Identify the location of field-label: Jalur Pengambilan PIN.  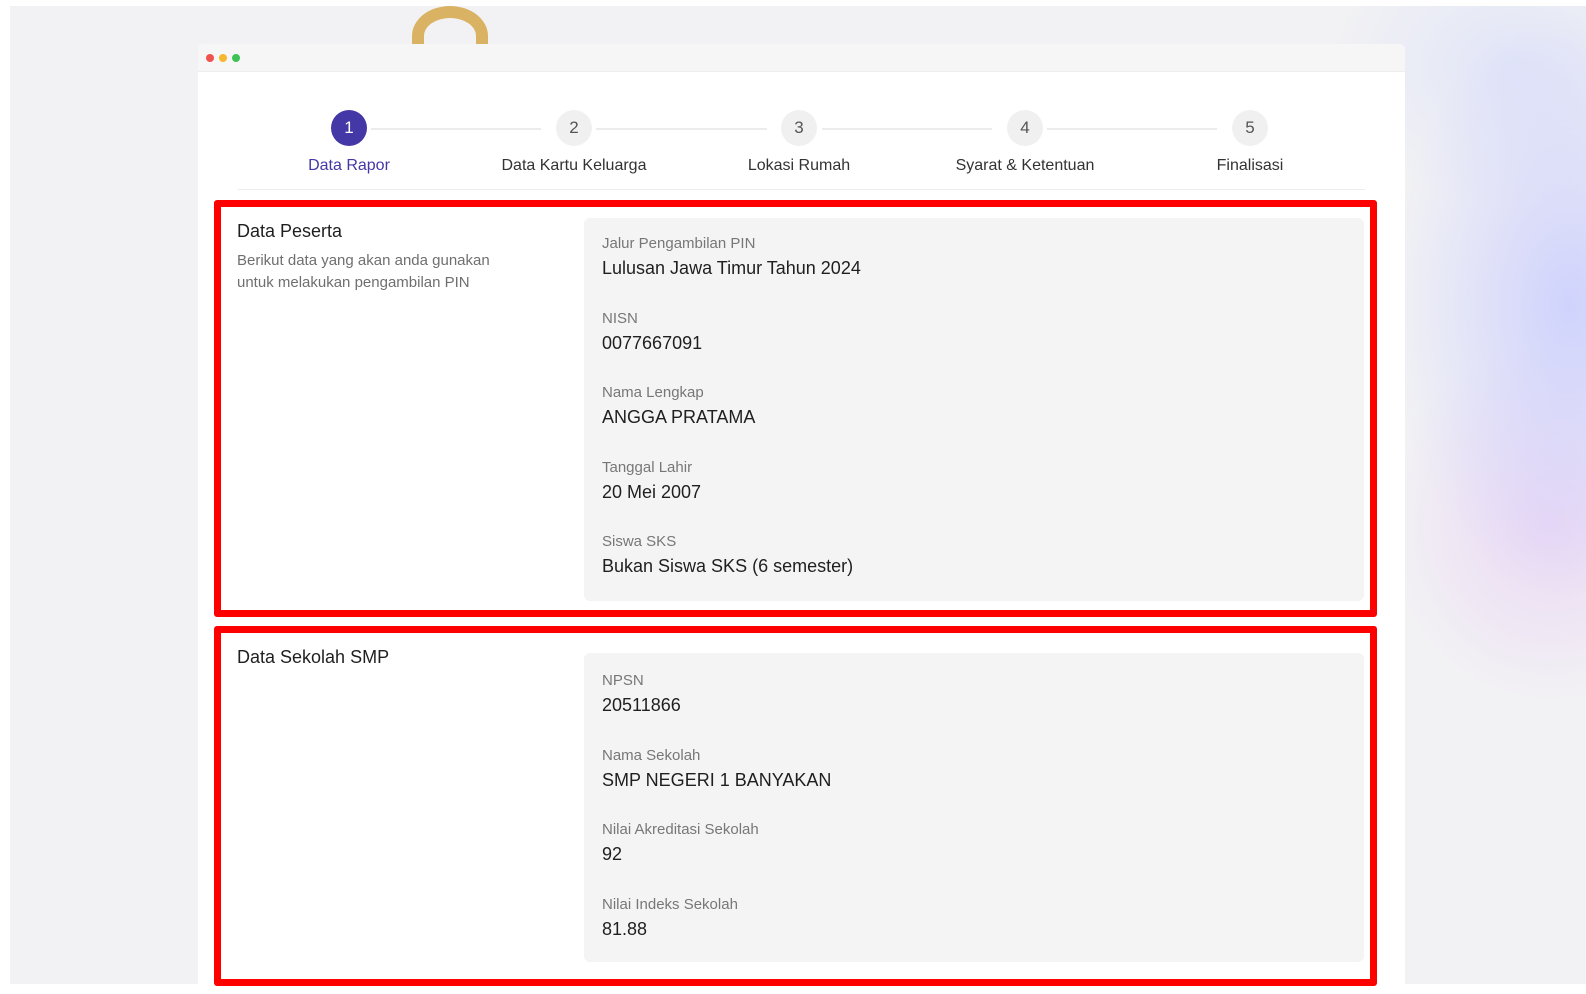
(679, 243).